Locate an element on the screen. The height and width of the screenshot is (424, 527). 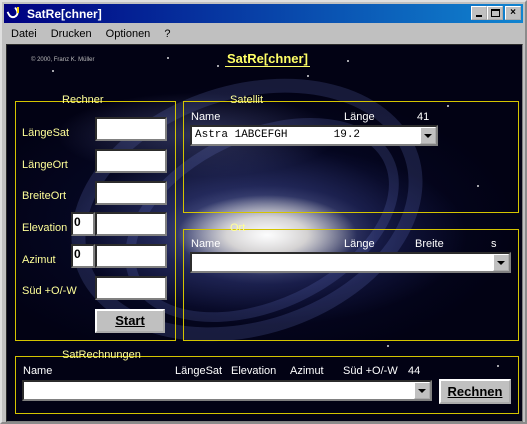
label-azimut: Azimut is located at coordinates (39, 260).